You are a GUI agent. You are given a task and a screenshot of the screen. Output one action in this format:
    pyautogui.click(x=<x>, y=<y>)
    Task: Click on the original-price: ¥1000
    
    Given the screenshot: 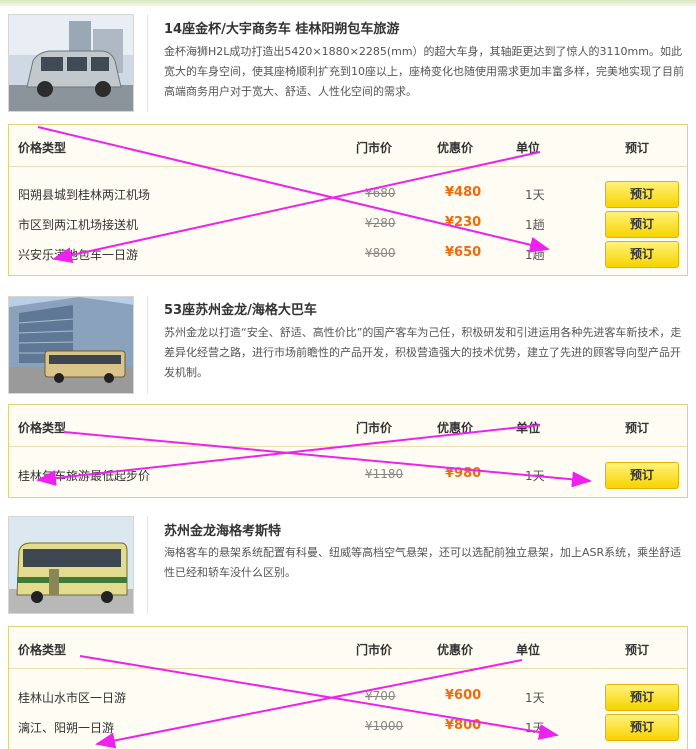 What is the action you would take?
    pyautogui.click(x=384, y=726)
    